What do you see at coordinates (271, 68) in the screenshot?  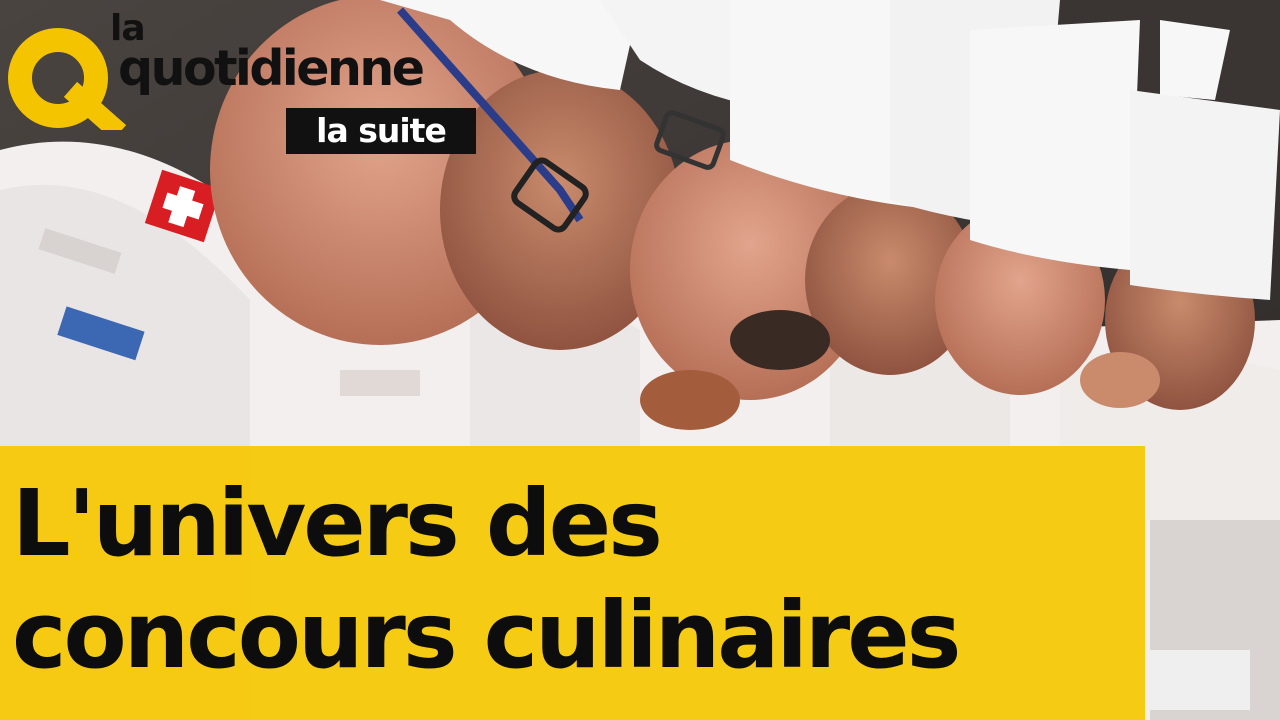 I see `logo-wordmark: quotidienne` at bounding box center [271, 68].